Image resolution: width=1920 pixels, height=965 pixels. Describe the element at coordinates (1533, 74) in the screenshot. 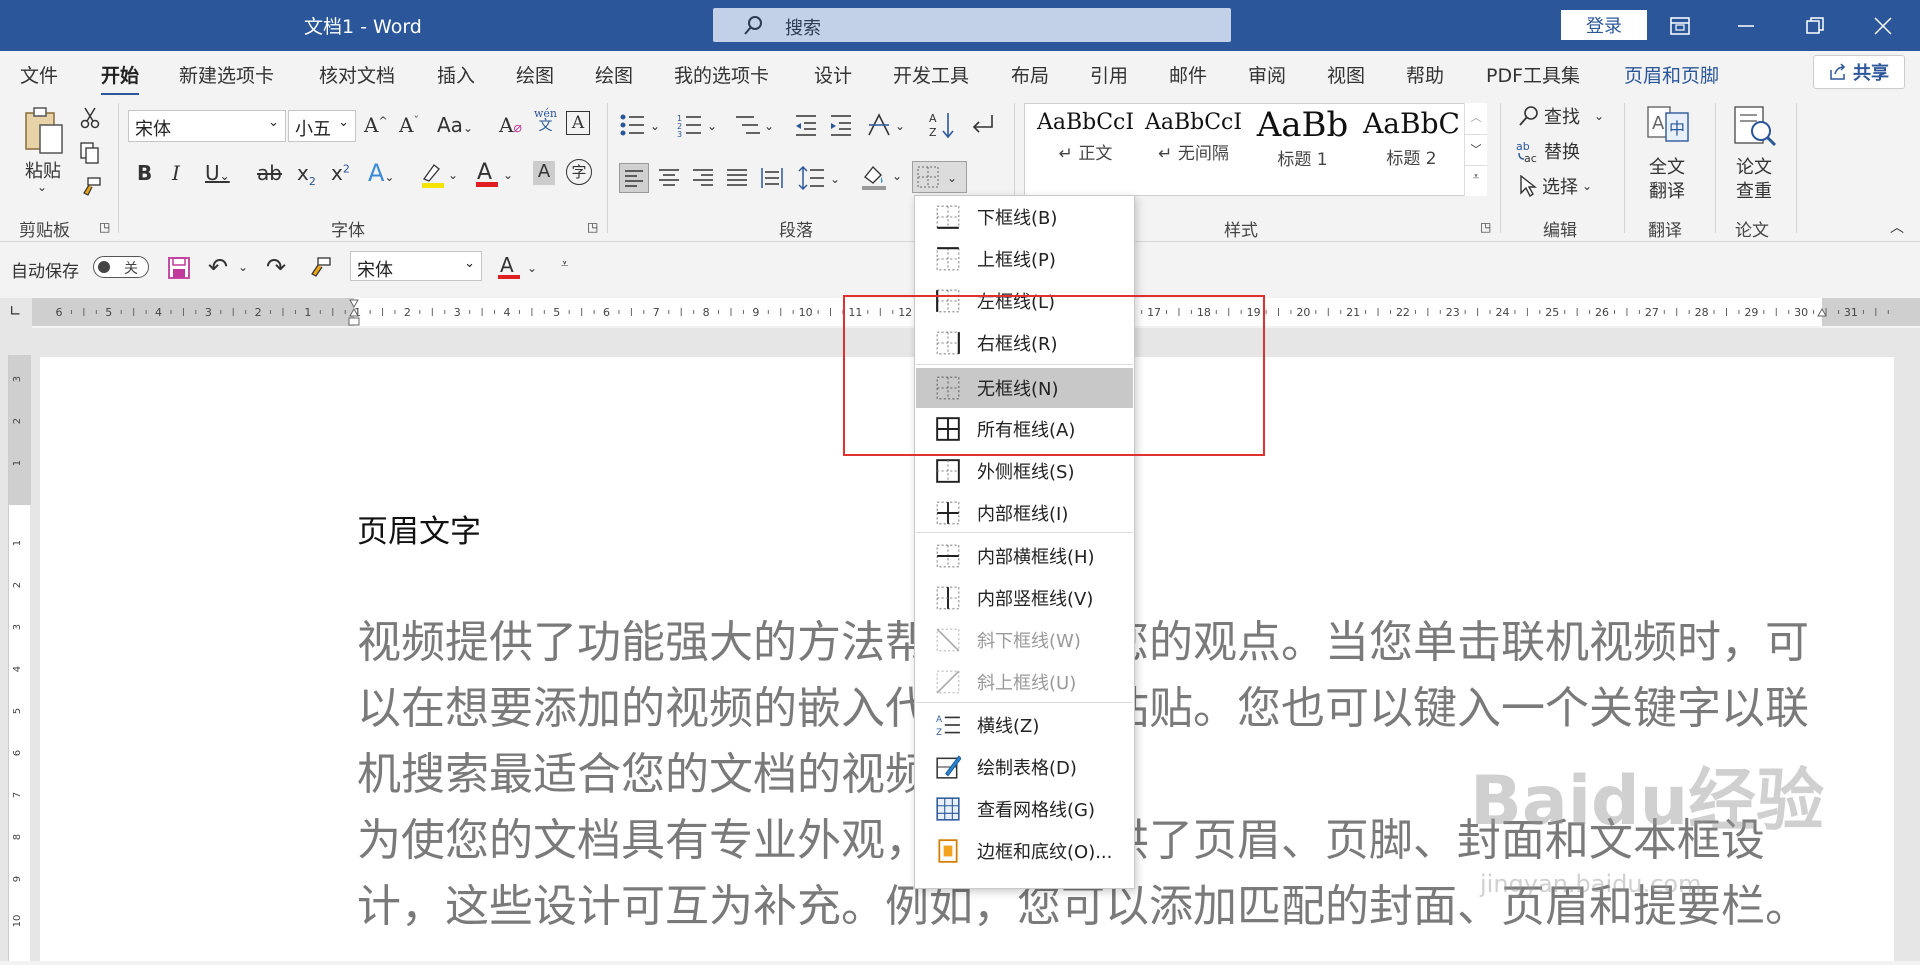

I see `tab-pdf-tools: PDF工具集` at that location.